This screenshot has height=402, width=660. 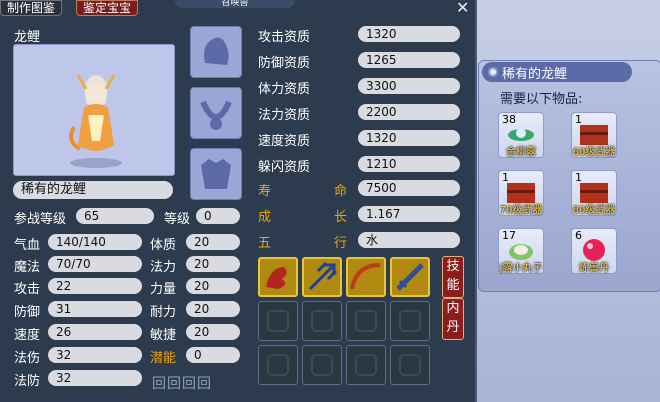 I want to click on element-value: 水, so click(x=409, y=240).